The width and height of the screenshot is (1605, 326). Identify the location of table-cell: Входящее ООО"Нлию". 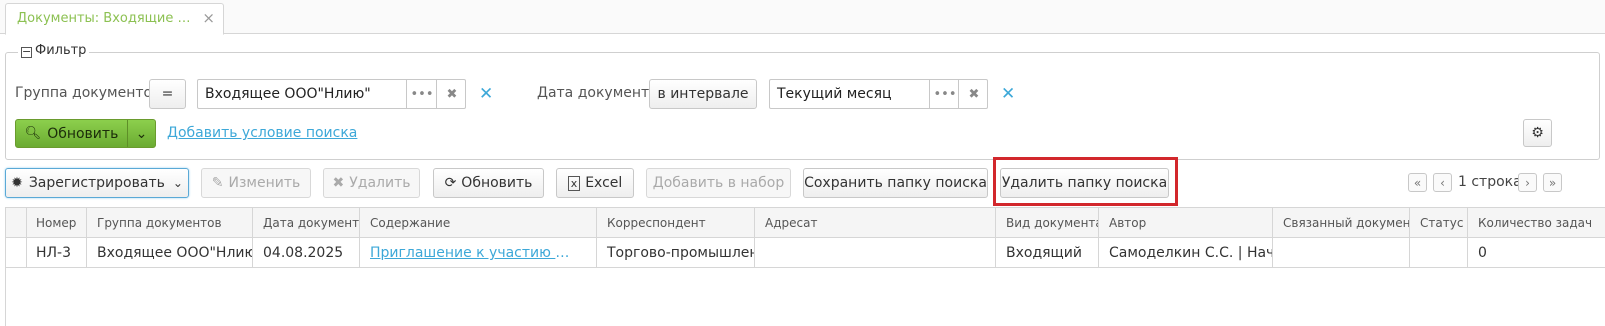
(170, 253).